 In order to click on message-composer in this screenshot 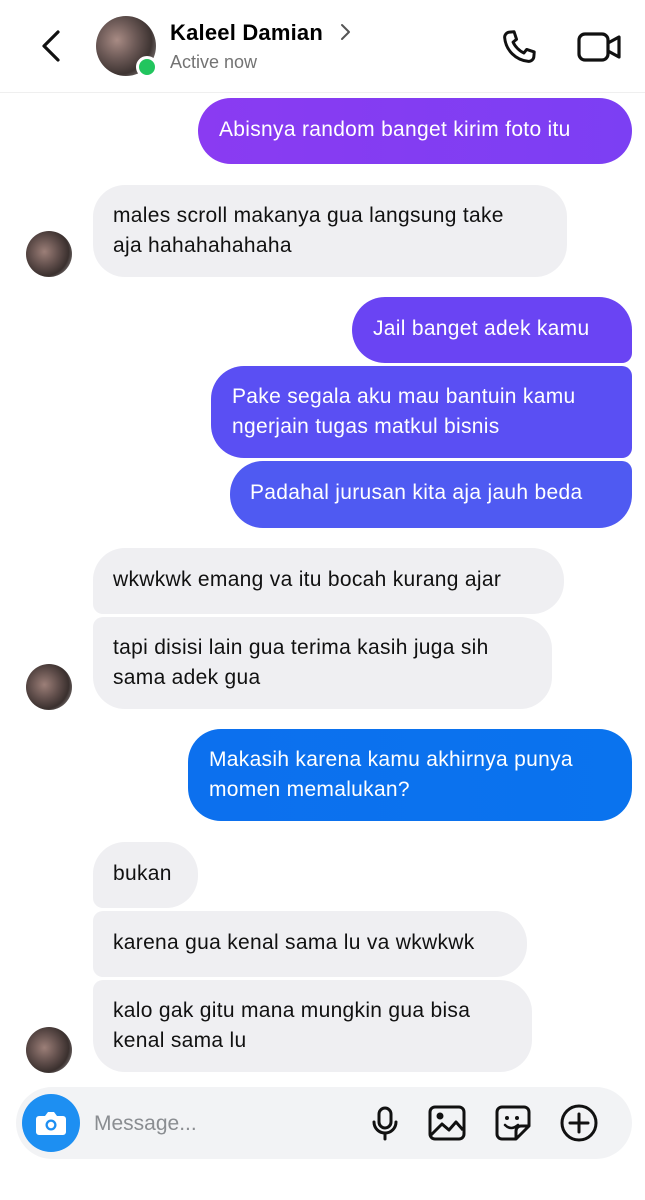, I will do `click(324, 1123)`.